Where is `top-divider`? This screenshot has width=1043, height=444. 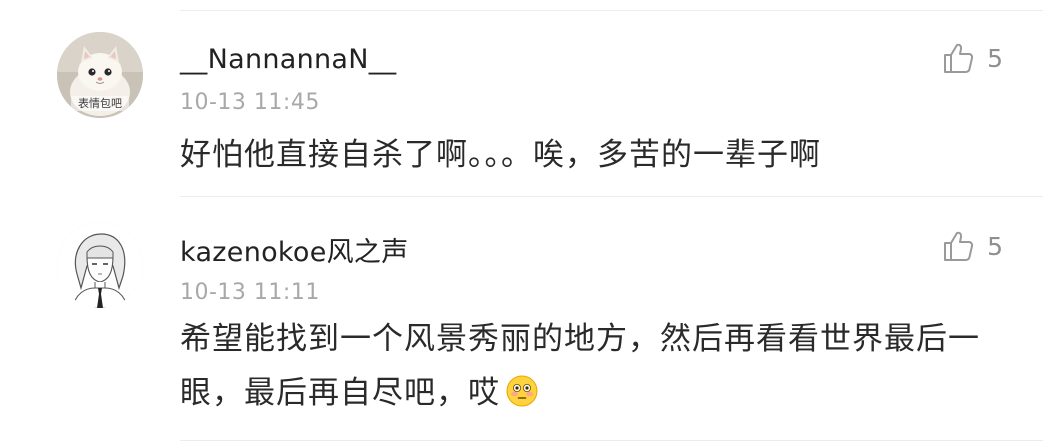 top-divider is located at coordinates (611, 10).